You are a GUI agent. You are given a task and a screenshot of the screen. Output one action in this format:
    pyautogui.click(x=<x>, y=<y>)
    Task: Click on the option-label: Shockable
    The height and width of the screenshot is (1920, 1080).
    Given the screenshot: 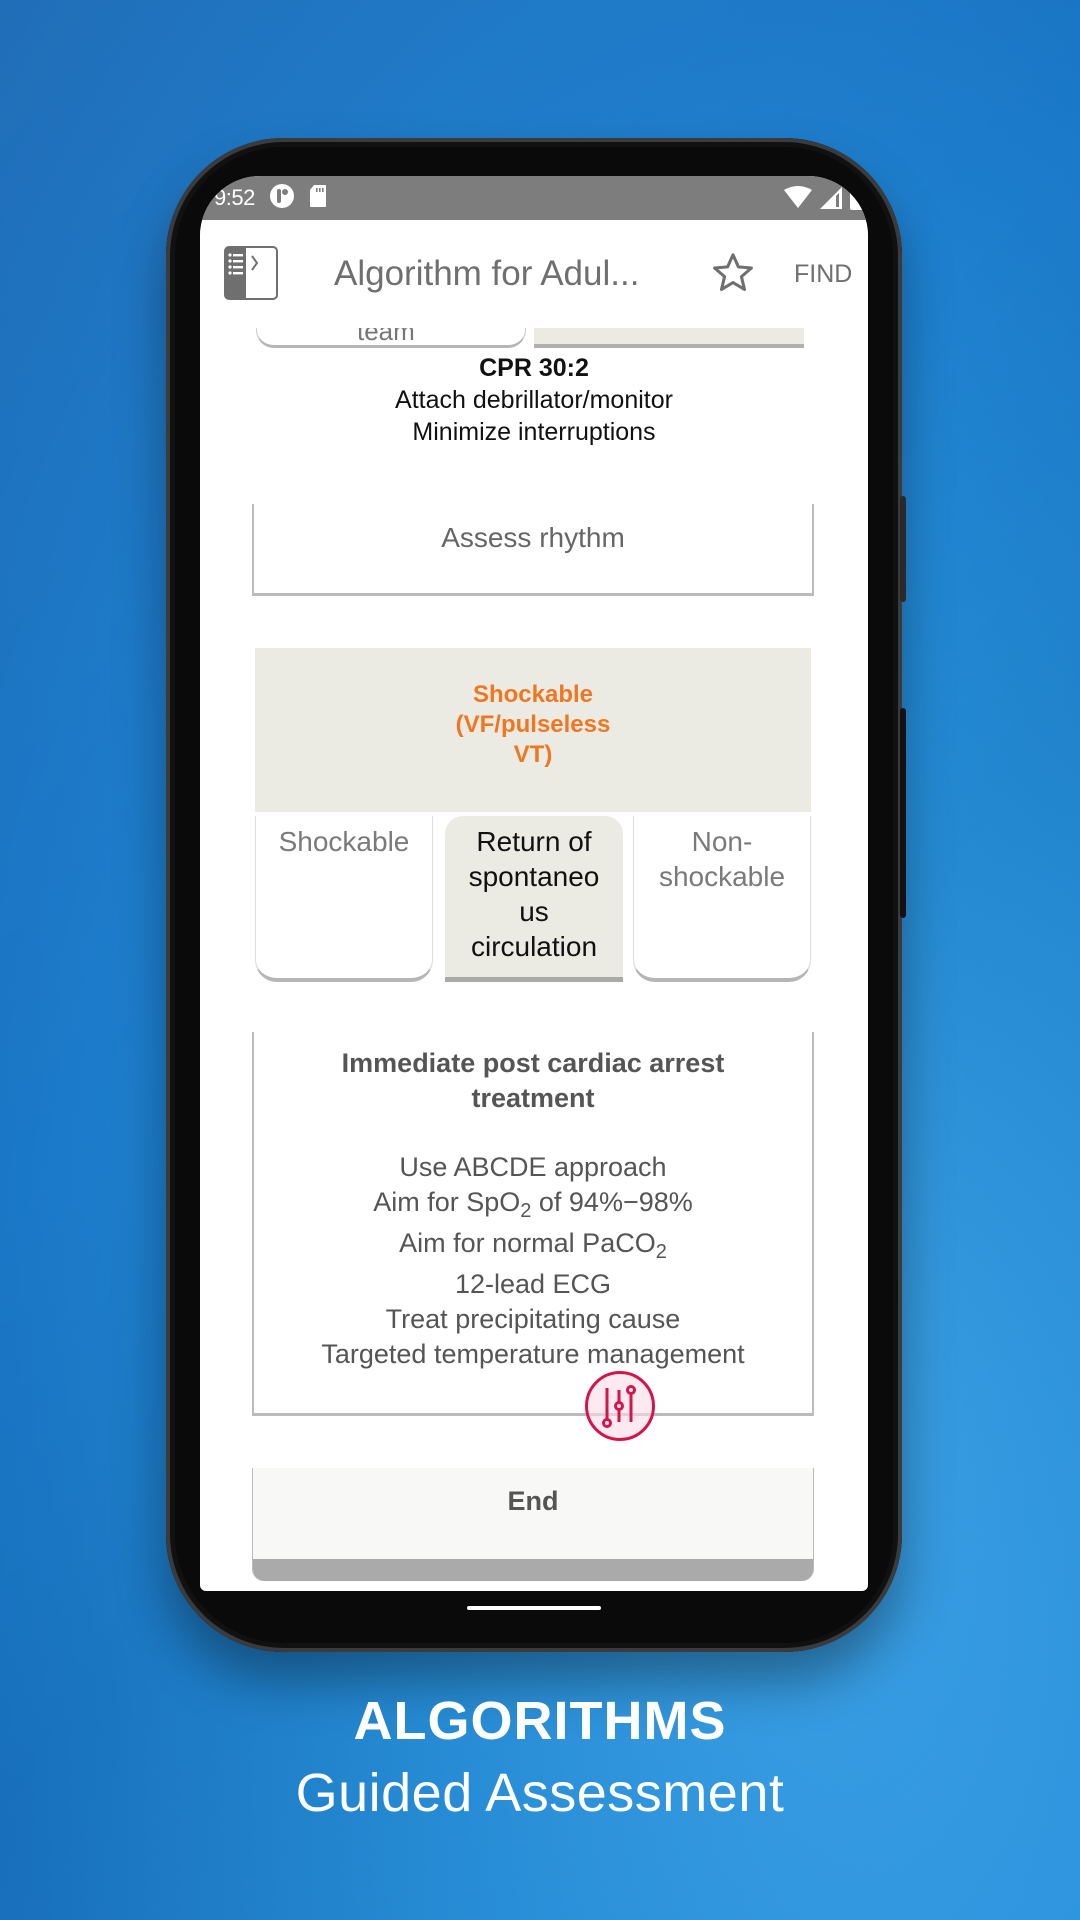 What is the action you would take?
    pyautogui.click(x=344, y=841)
    